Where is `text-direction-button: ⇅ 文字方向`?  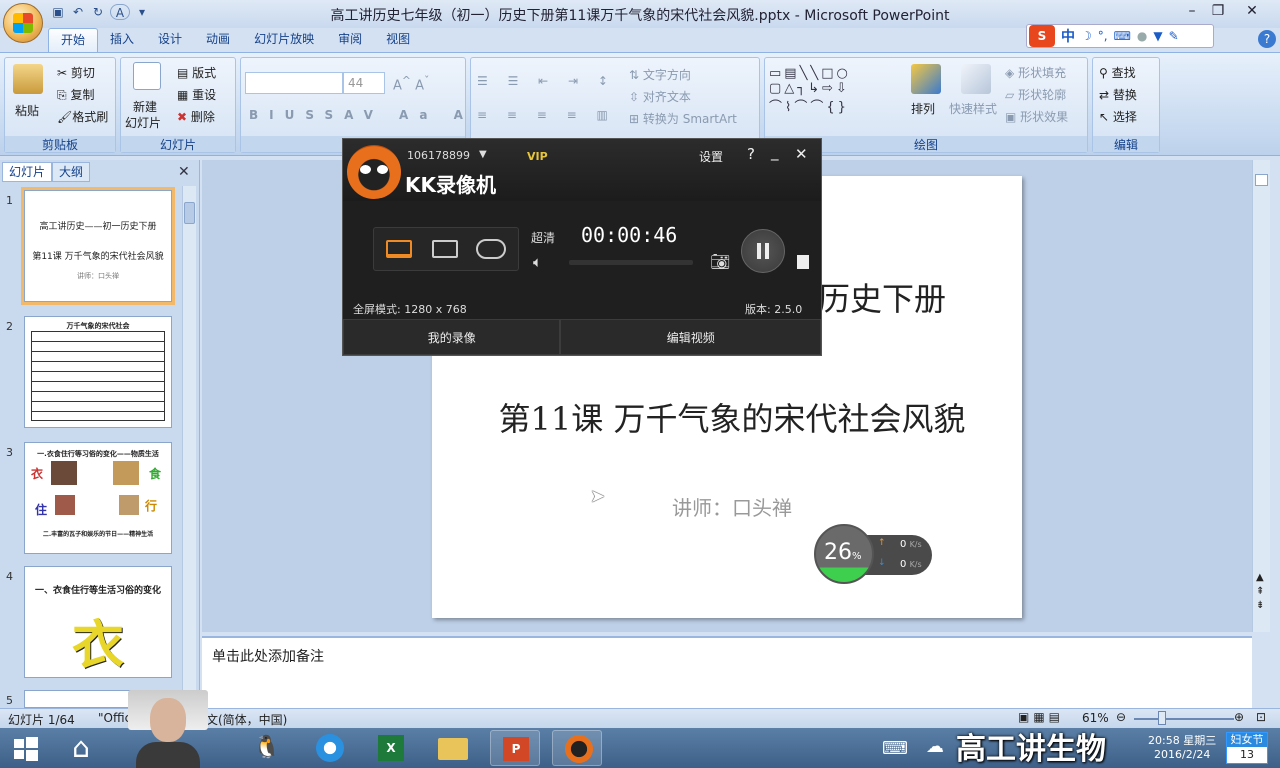
text-direction-button: ⇅ 文字方向 is located at coordinates (660, 74).